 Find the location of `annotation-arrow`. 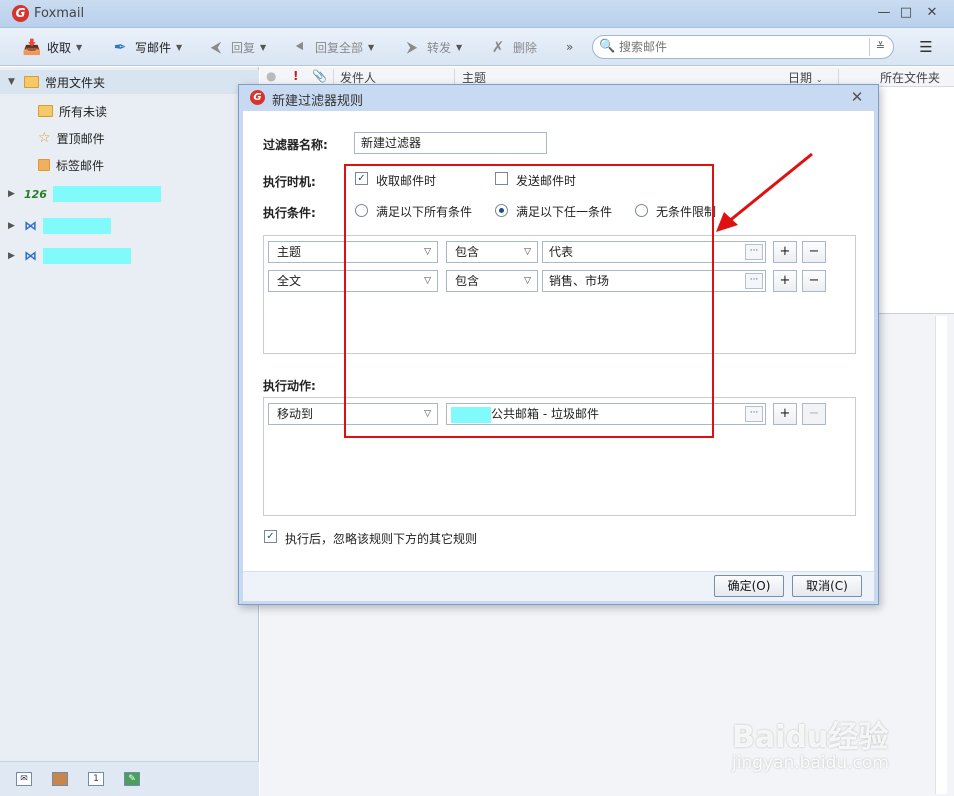

annotation-arrow is located at coordinates (764, 192).